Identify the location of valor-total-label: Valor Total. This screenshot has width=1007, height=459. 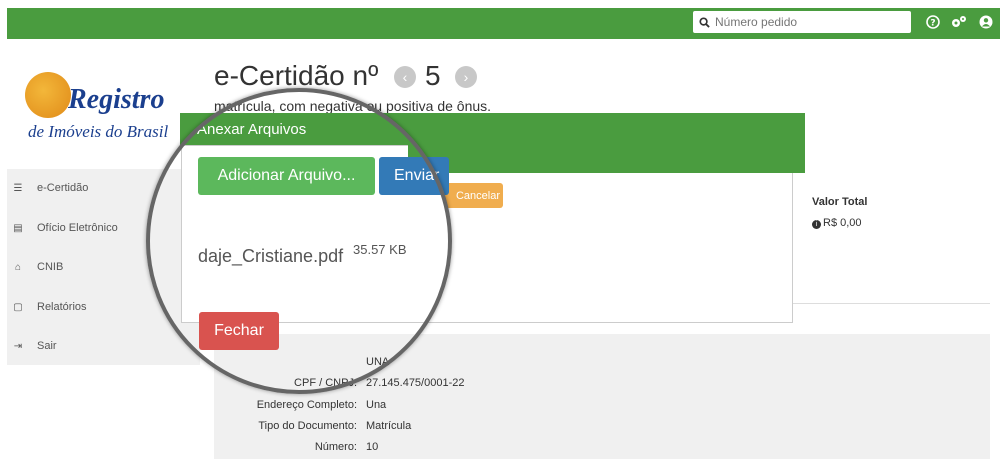
(840, 202).